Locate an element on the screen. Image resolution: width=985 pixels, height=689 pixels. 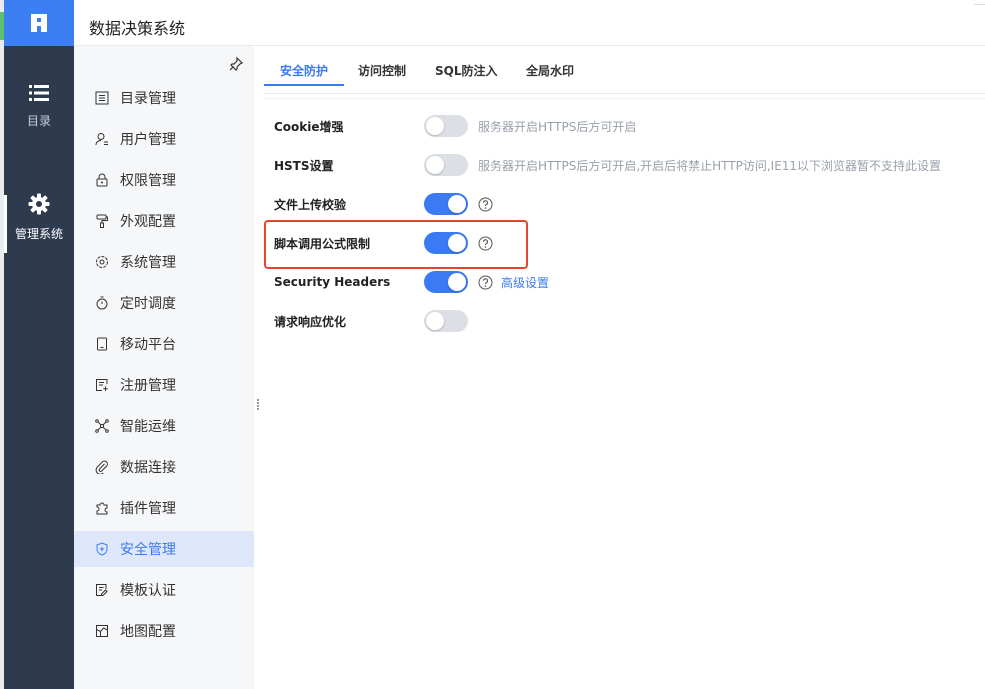
sidebar-item-ops: 智能运维 is located at coordinates (164, 426).